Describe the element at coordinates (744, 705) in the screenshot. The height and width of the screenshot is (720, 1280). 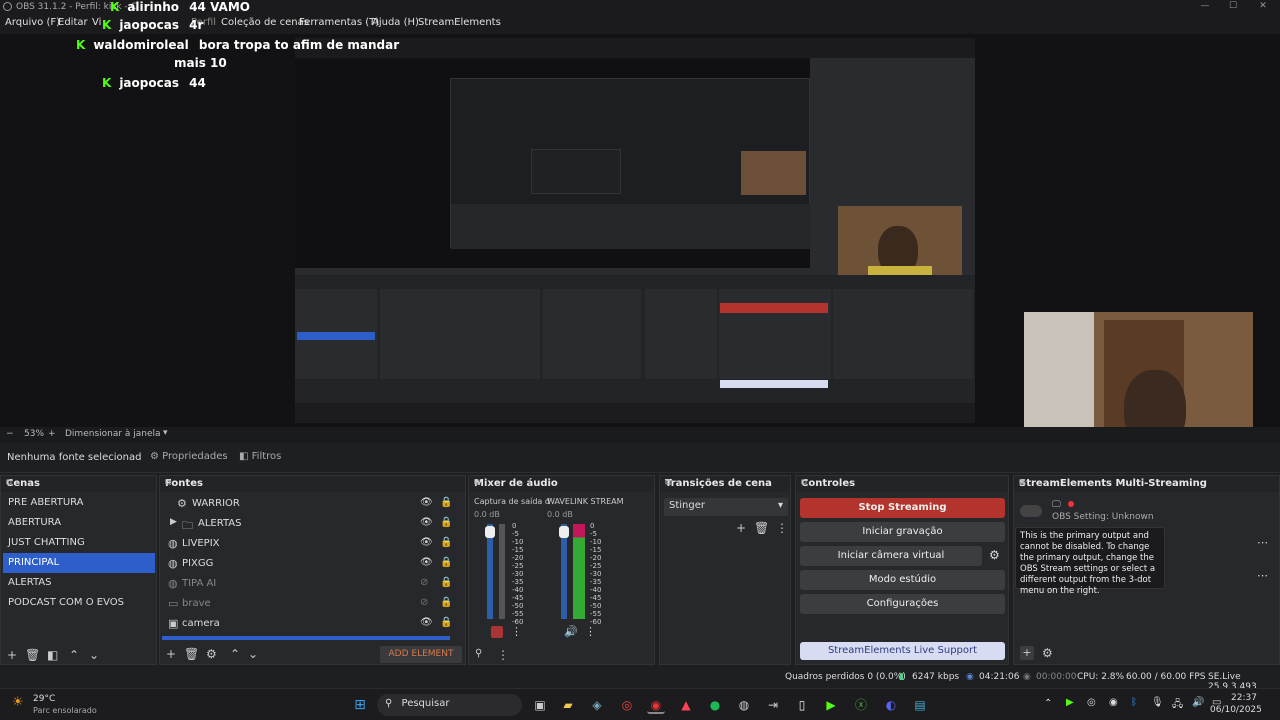
I see `wavelink-icon: ◍` at that location.